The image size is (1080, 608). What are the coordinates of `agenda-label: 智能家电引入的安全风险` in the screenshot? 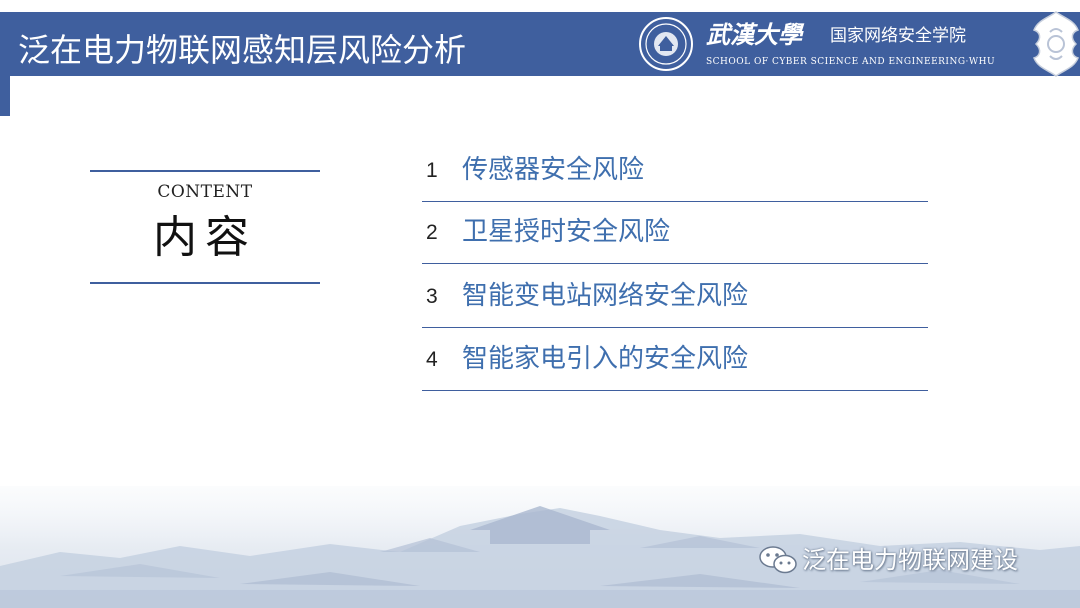 It's located at (605, 359).